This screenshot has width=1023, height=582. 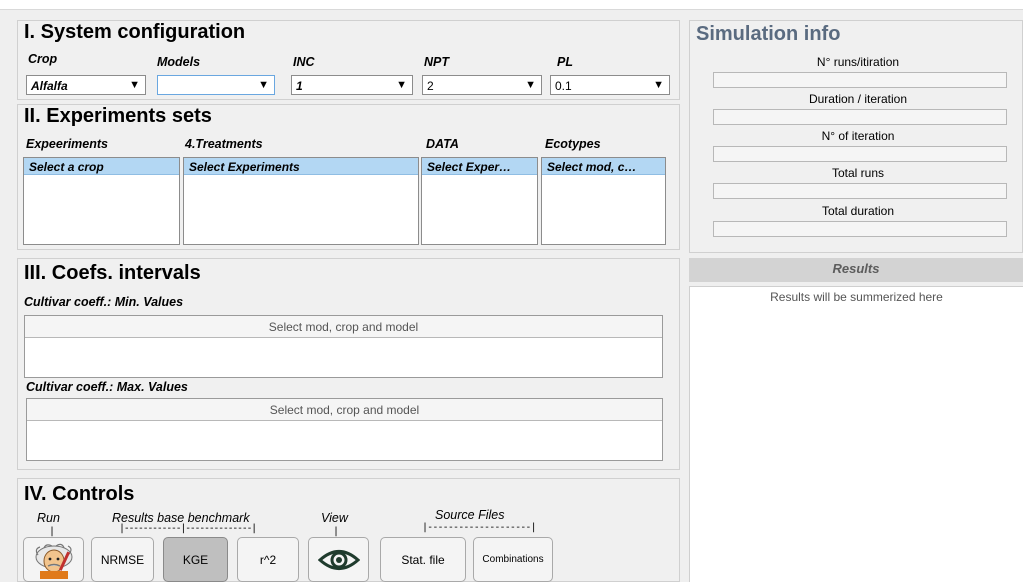 What do you see at coordinates (858, 136) in the screenshot?
I see `iterations-label: N° of iteration` at bounding box center [858, 136].